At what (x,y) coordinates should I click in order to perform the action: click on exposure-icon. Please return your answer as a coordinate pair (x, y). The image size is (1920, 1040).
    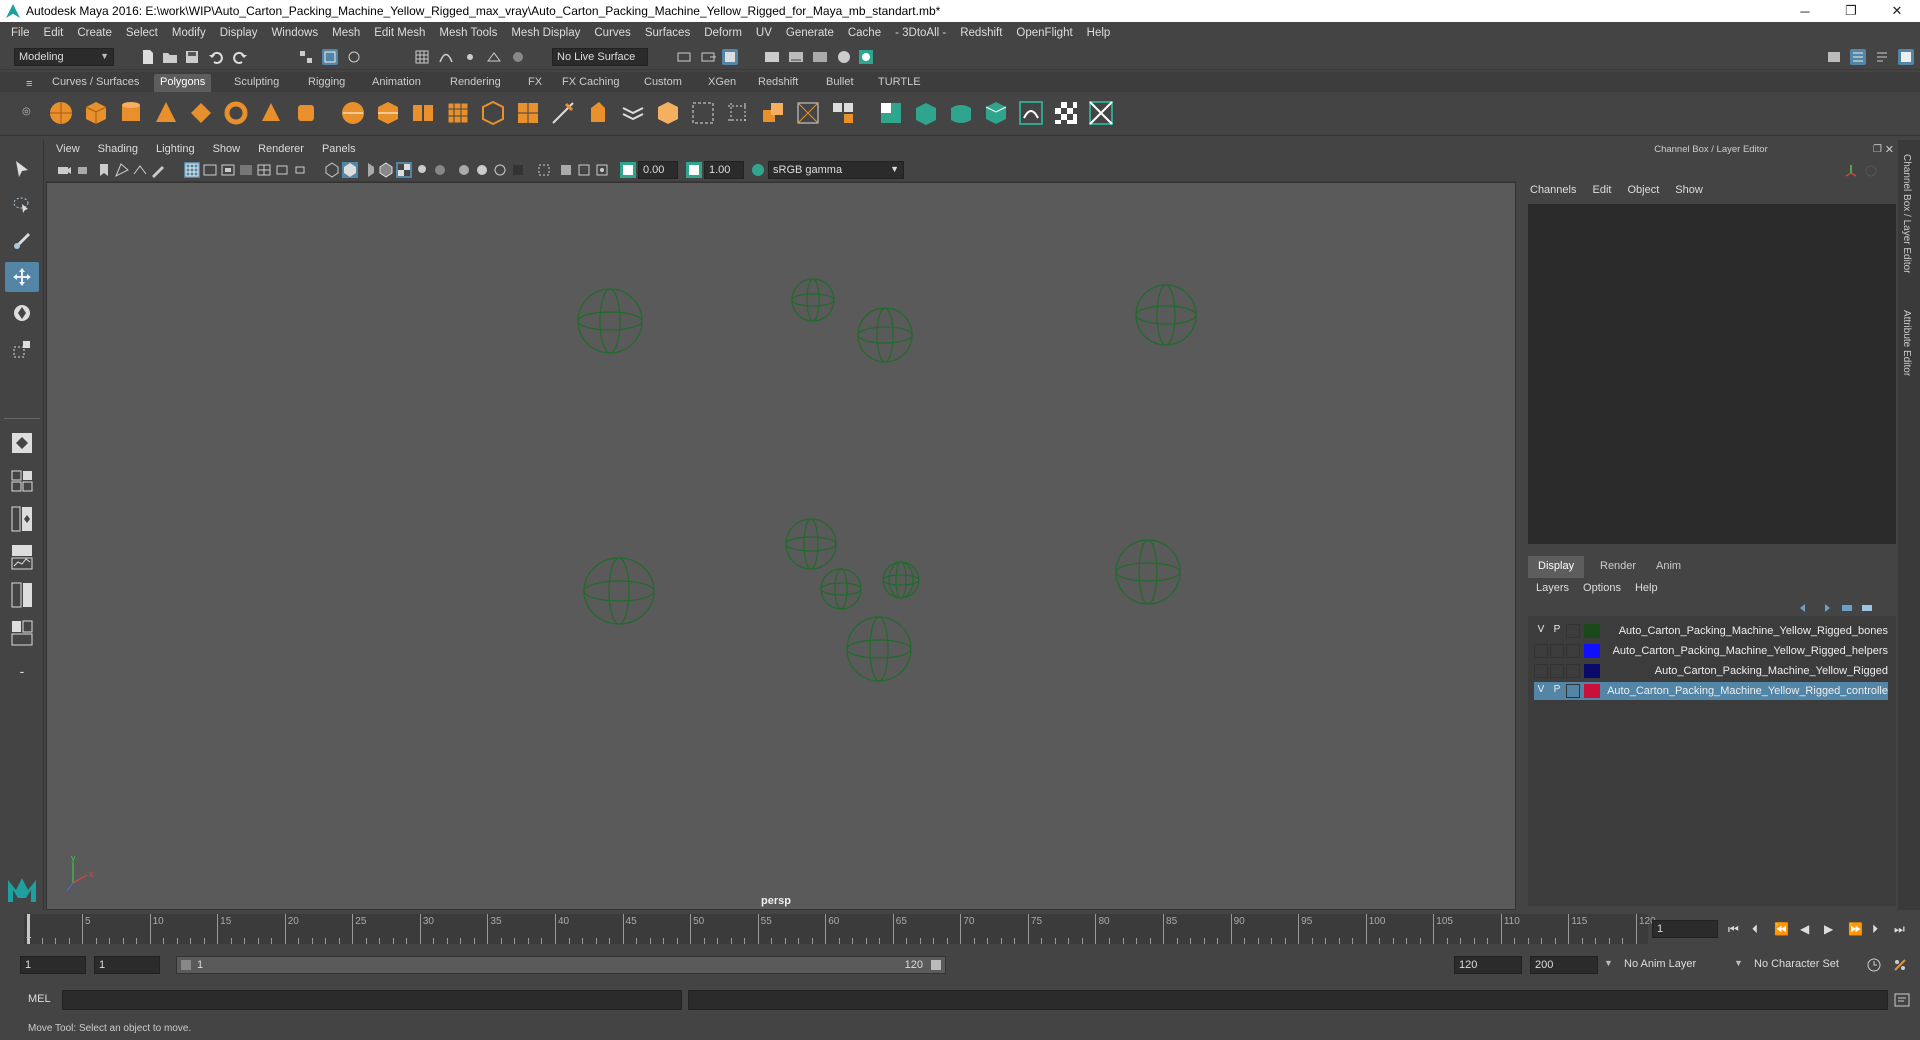
    Looking at the image, I should click on (628, 170).